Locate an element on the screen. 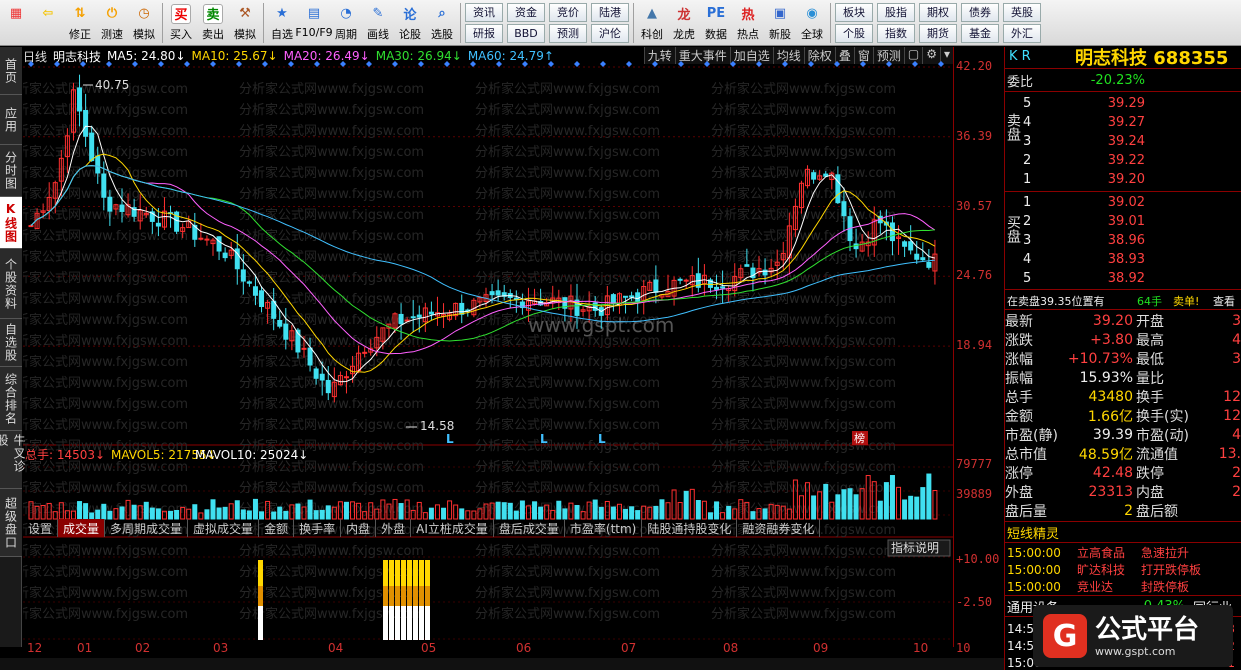  cycle-button: ◔ 周期 is located at coordinates (346, 23).